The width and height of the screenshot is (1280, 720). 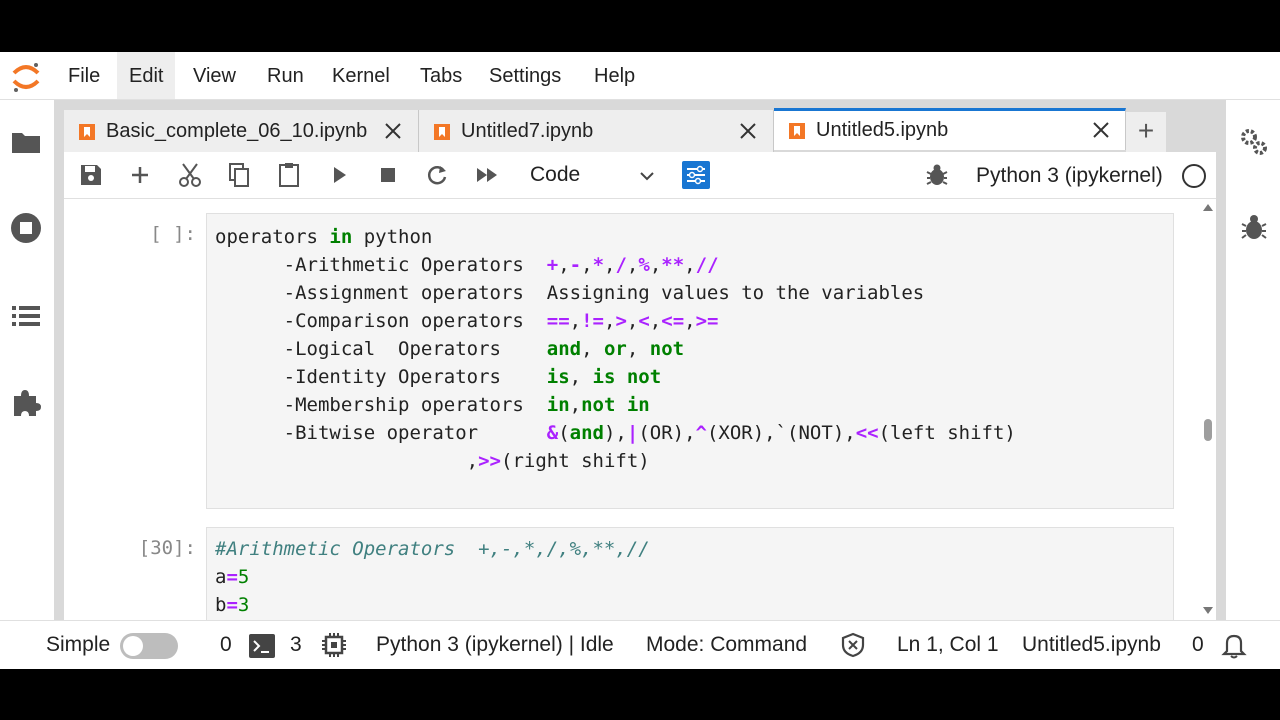 I want to click on run-icon, so click(x=339, y=175).